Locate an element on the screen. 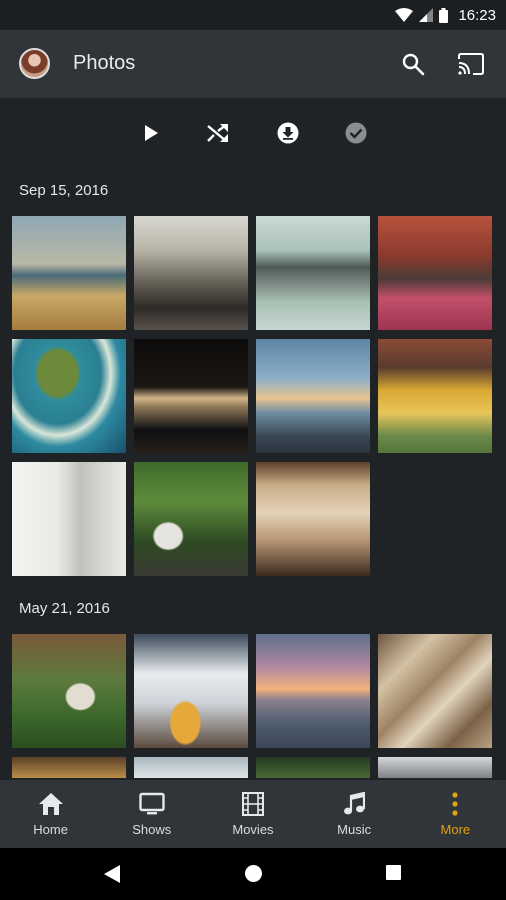 This screenshot has width=506, height=900. back-icon is located at coordinates (112, 874).